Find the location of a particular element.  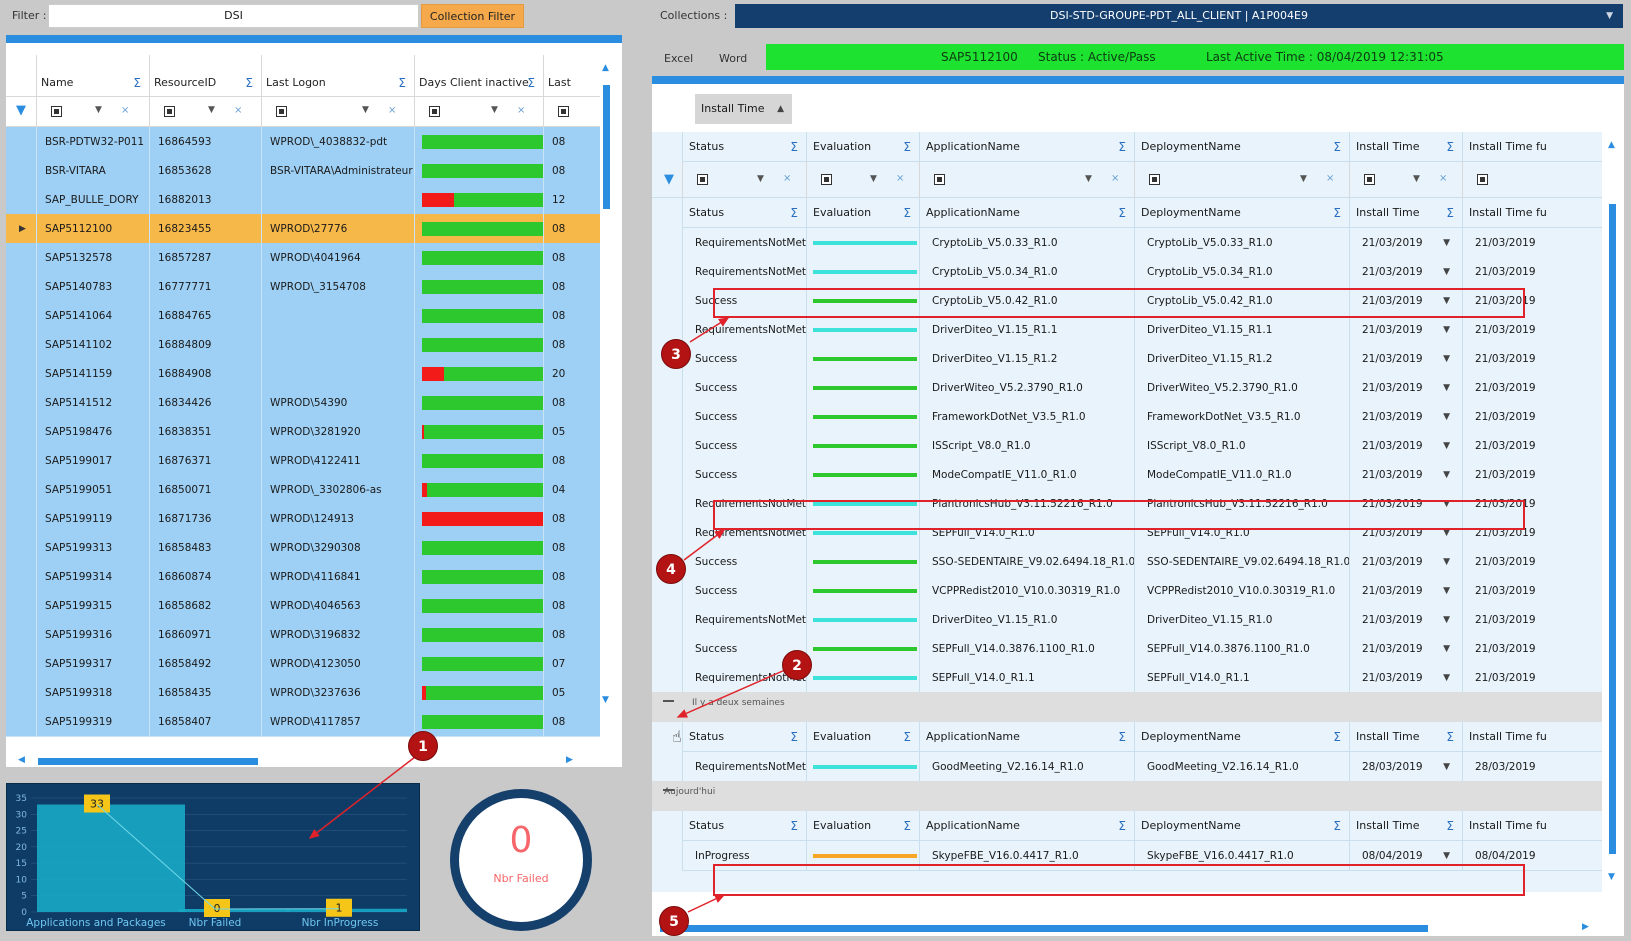

annotation-marker-5: 5 is located at coordinates (674, 921).